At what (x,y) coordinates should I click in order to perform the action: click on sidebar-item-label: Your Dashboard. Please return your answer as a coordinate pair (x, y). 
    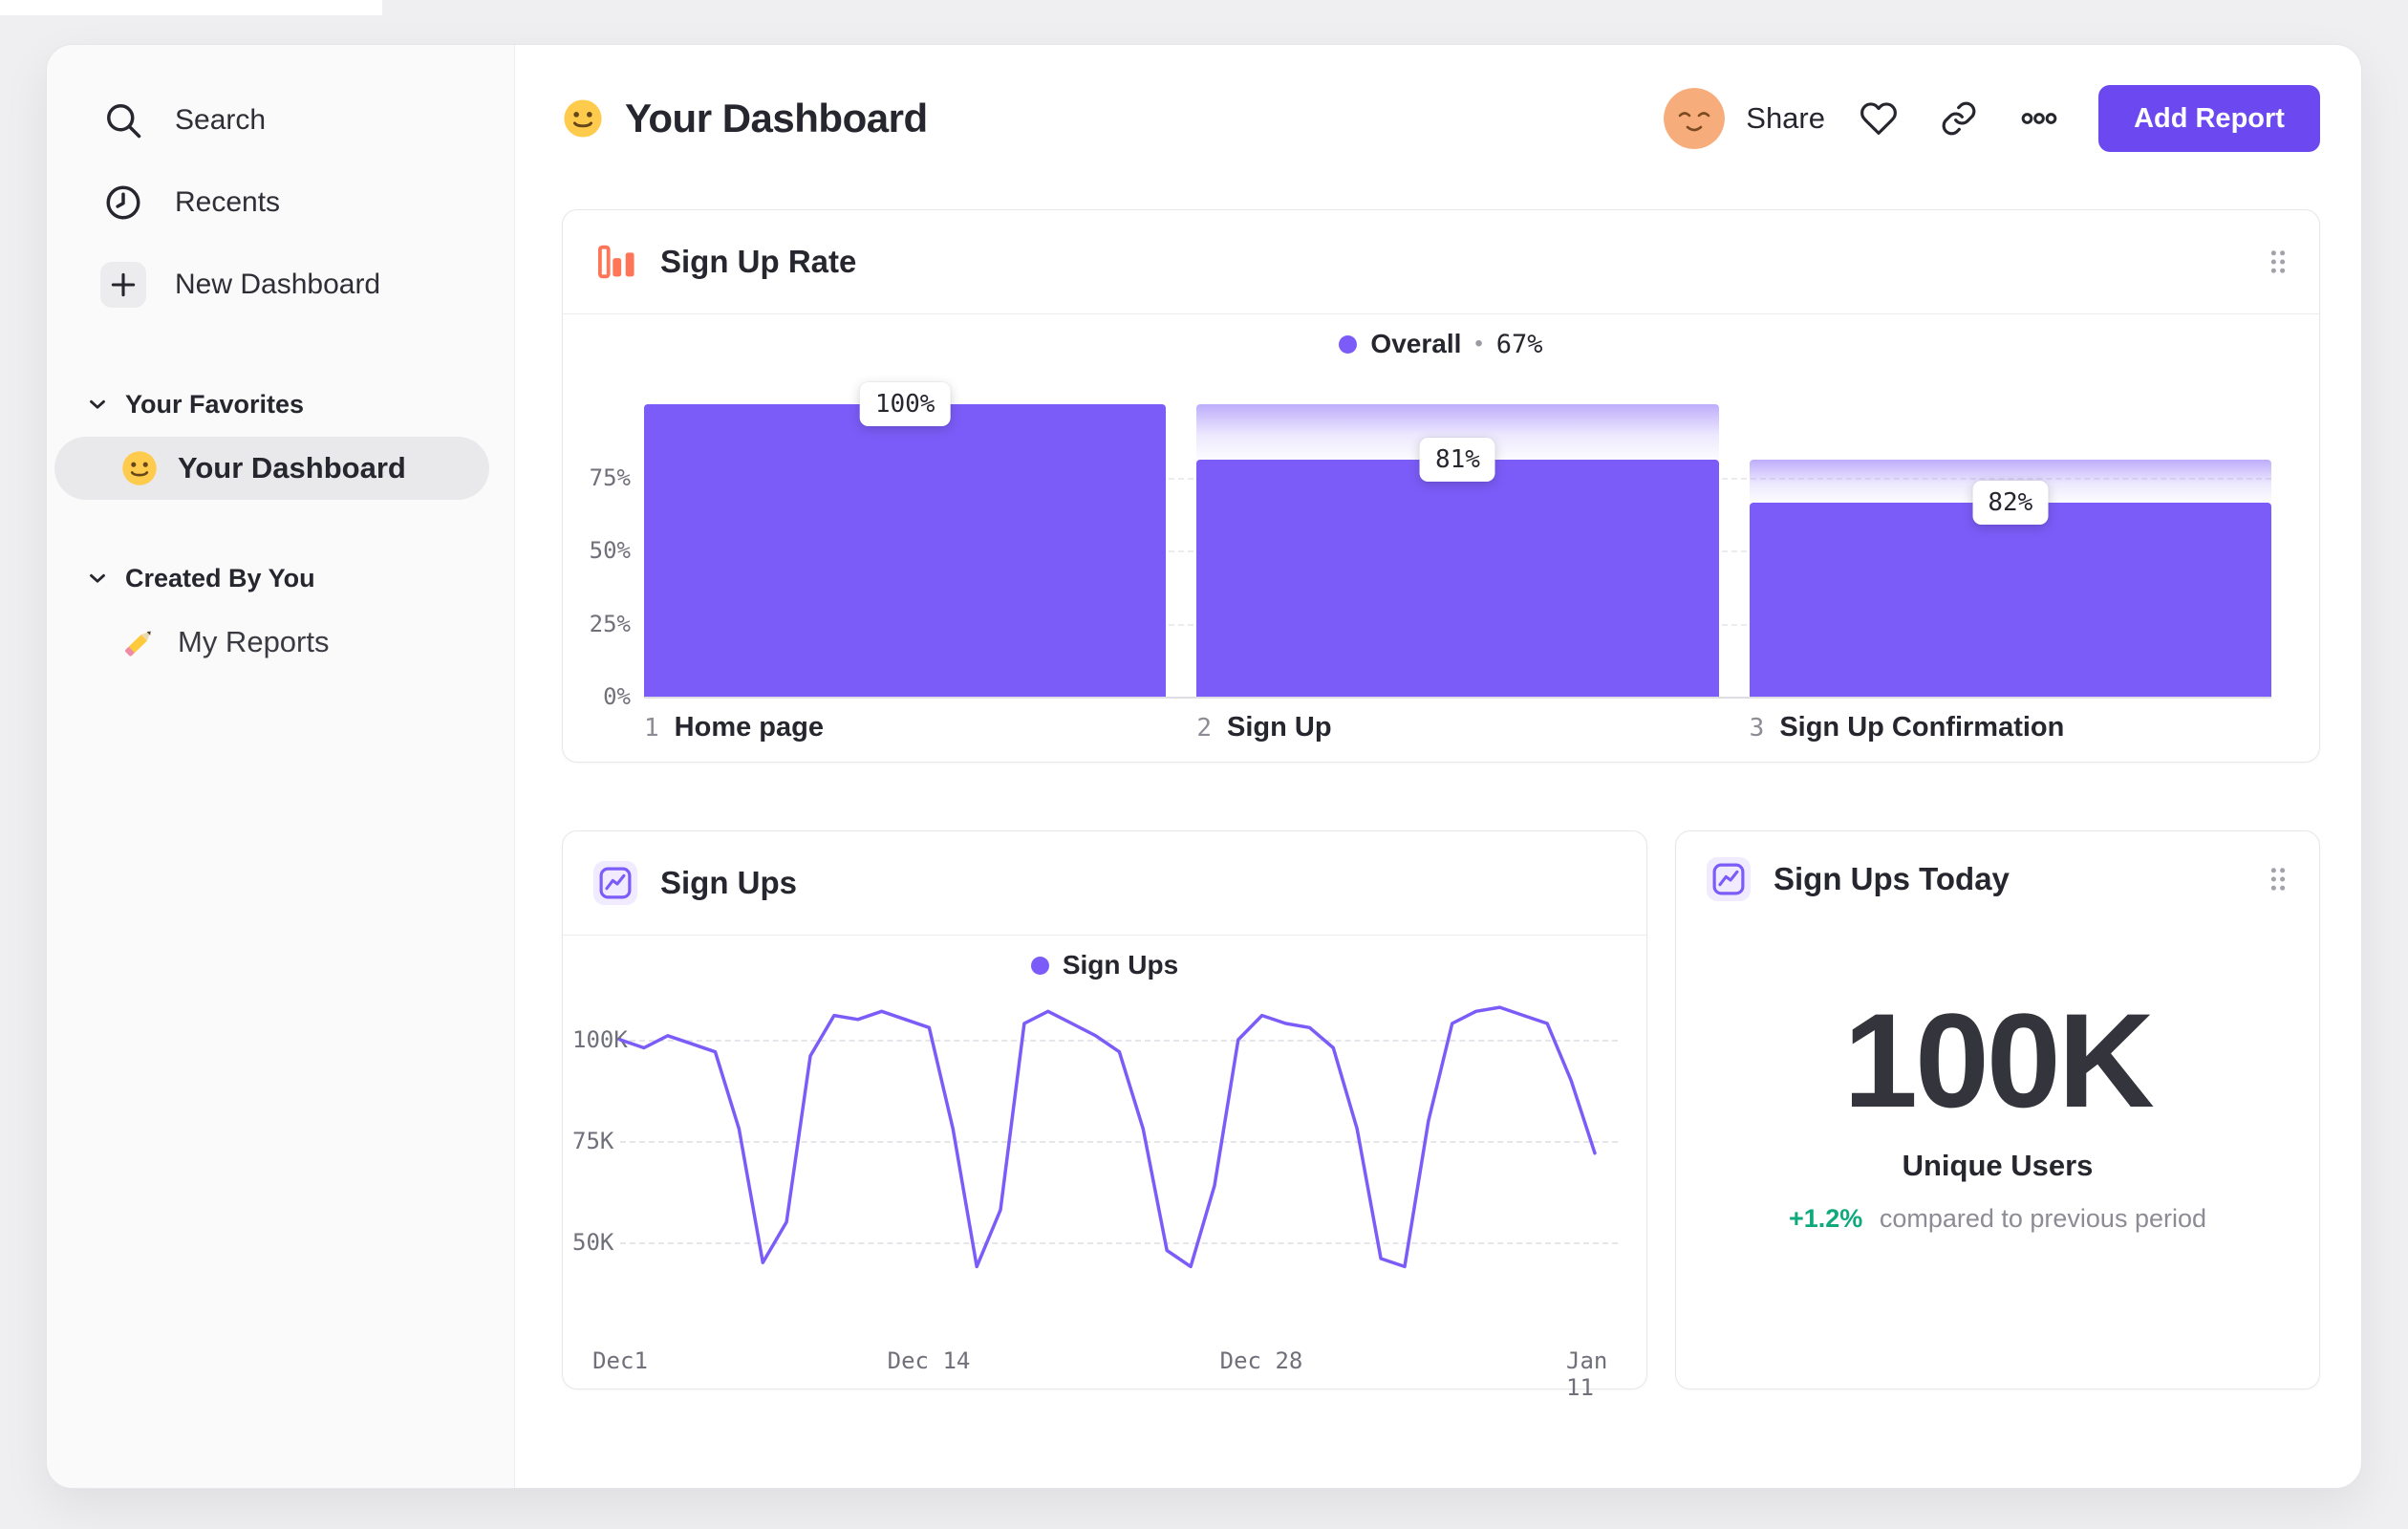
    Looking at the image, I should click on (292, 468).